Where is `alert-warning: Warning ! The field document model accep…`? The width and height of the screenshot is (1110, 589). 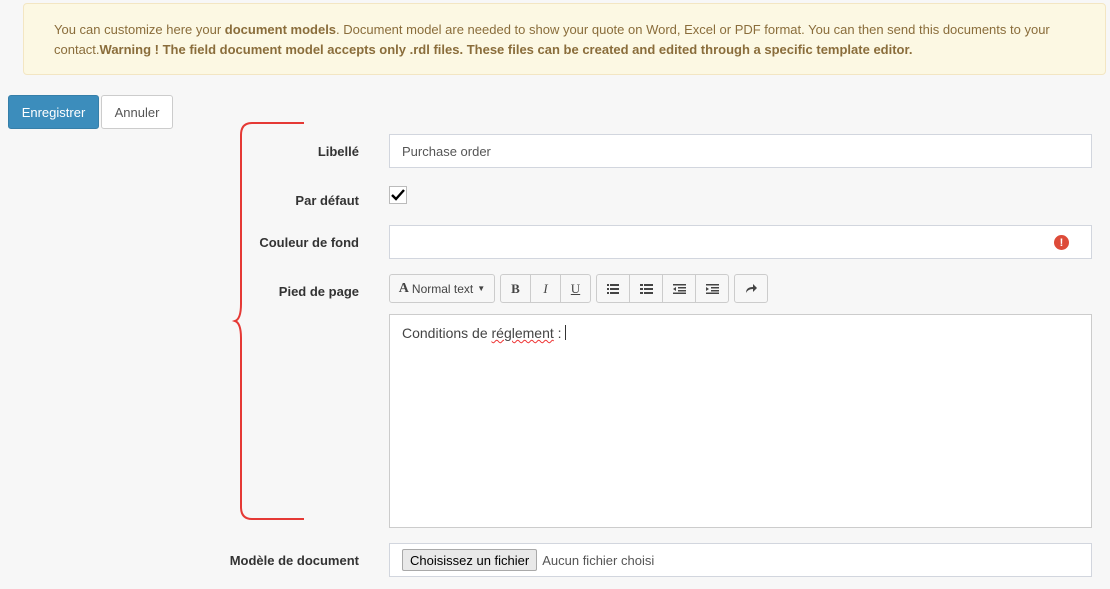
alert-warning: Warning ! The field document model accep… is located at coordinates (506, 49).